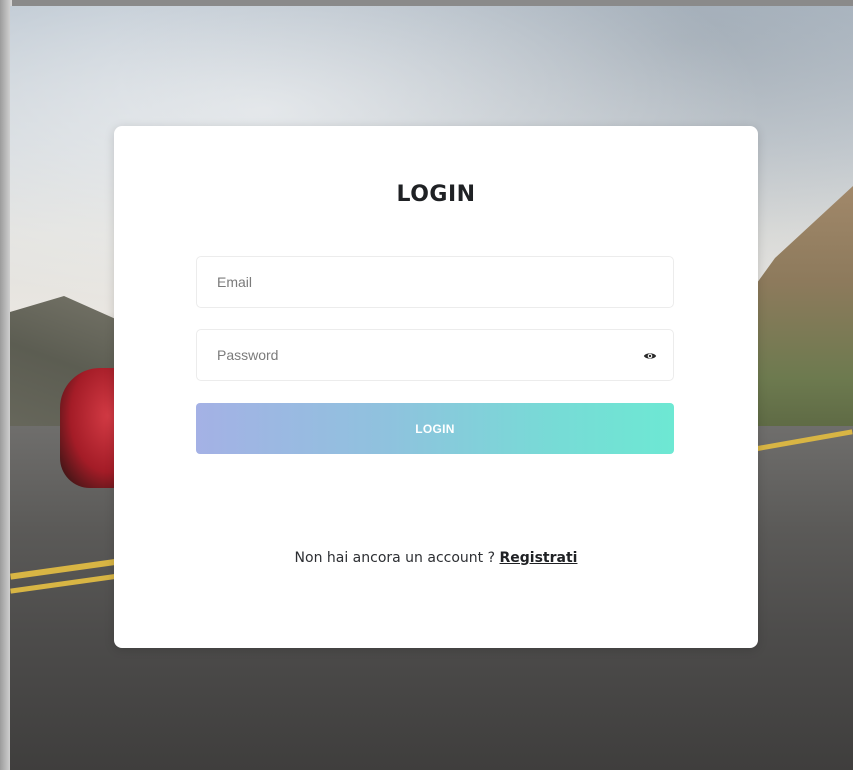  I want to click on login-button: LOGIN, so click(435, 428).